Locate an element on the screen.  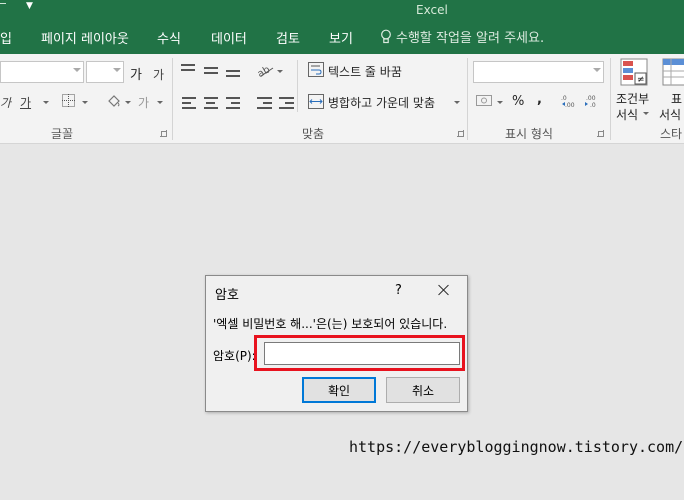
tab-page-layout: 페이지 레이아웃 is located at coordinates (85, 37).